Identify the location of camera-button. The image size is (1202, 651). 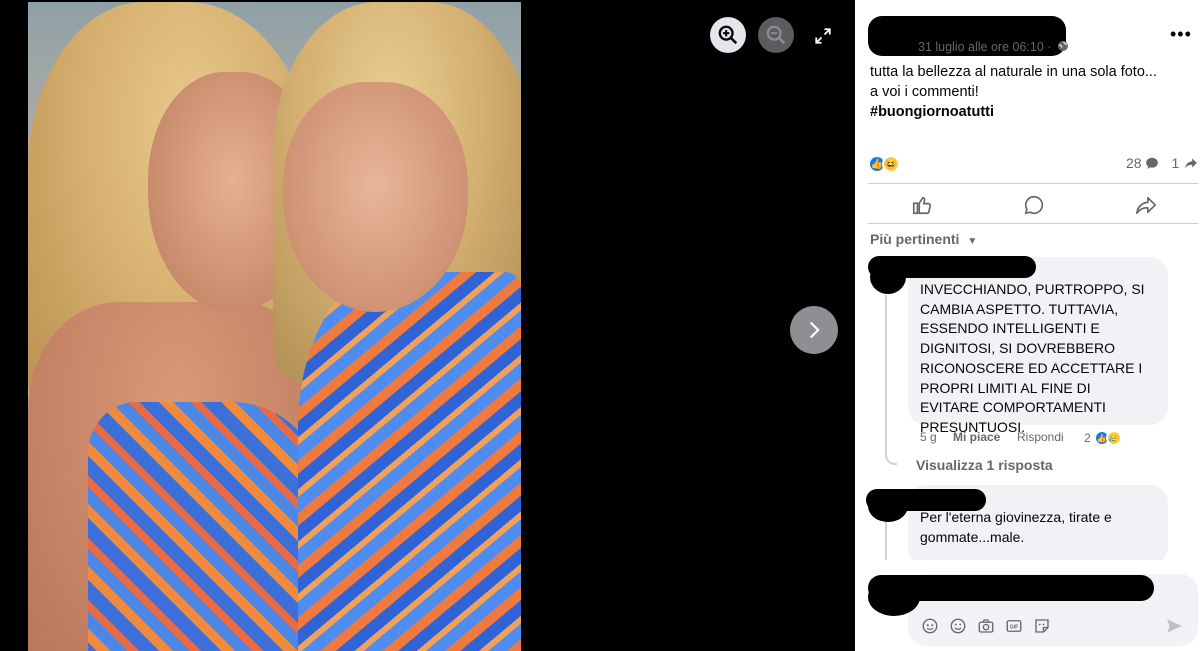
(986, 626).